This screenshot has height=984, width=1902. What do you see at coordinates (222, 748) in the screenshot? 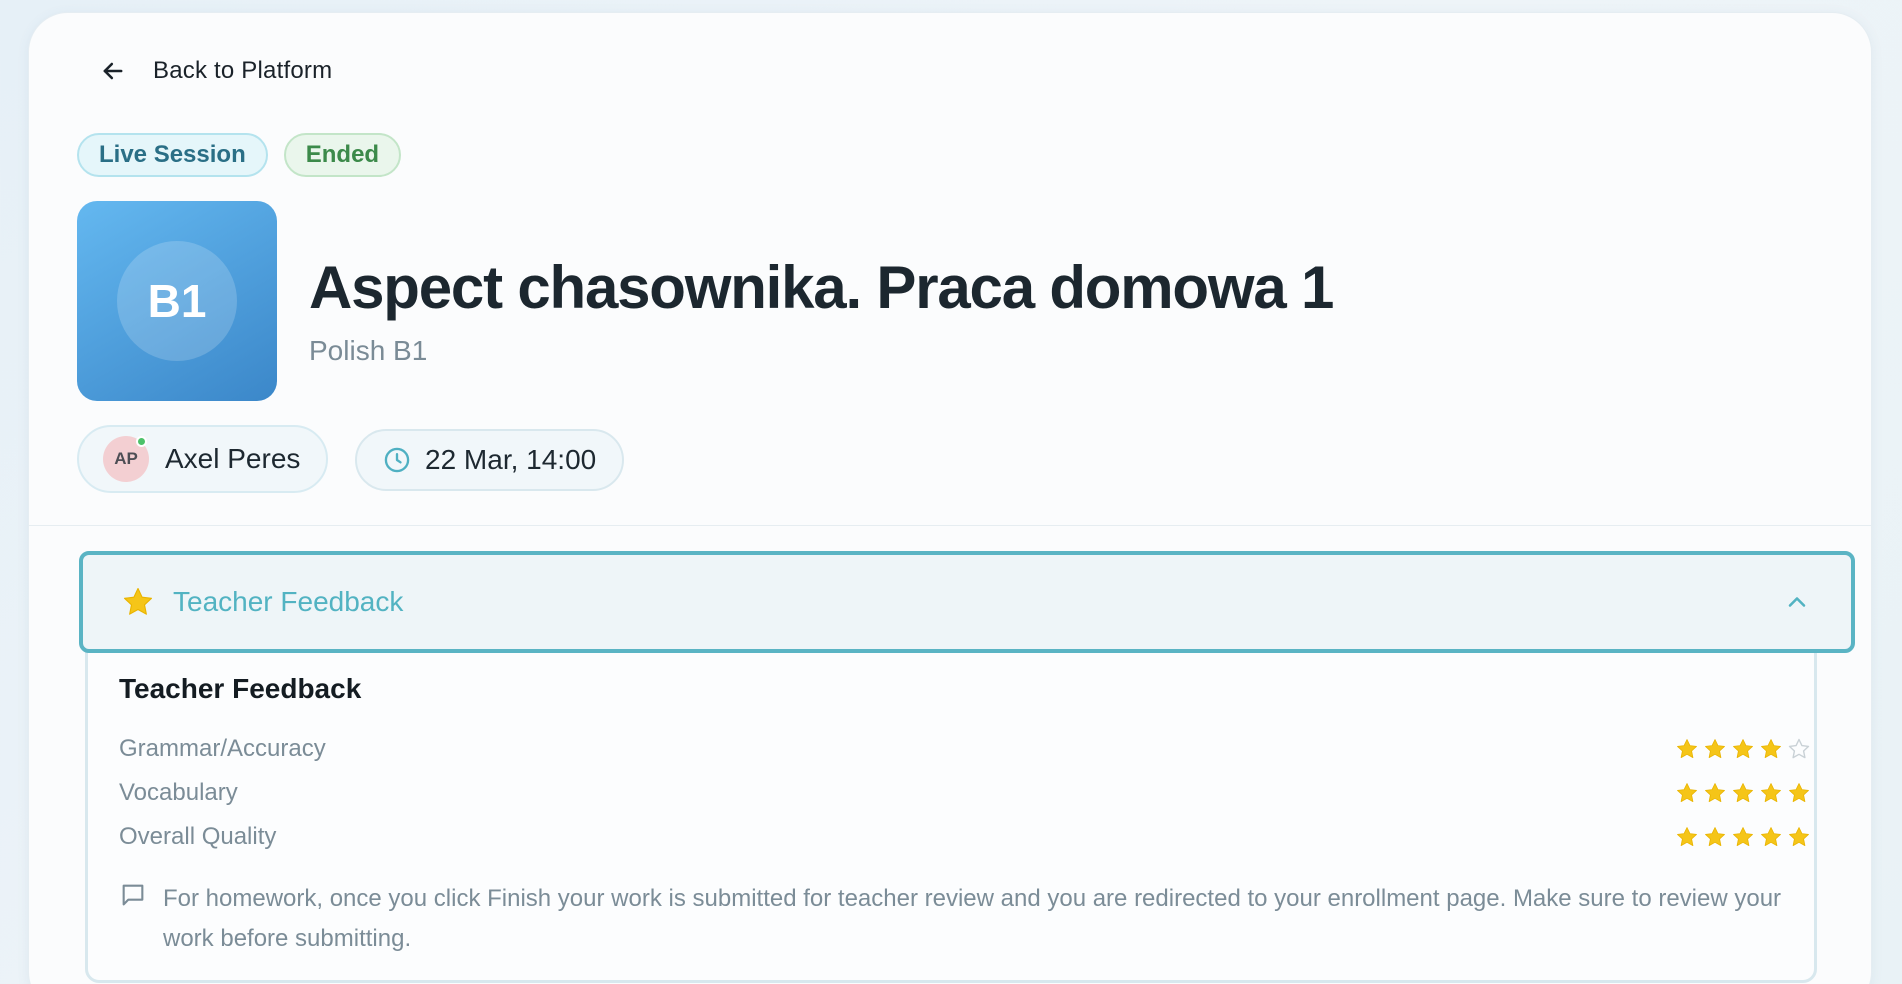
I see `rating-label: Grammar/Accuracy` at bounding box center [222, 748].